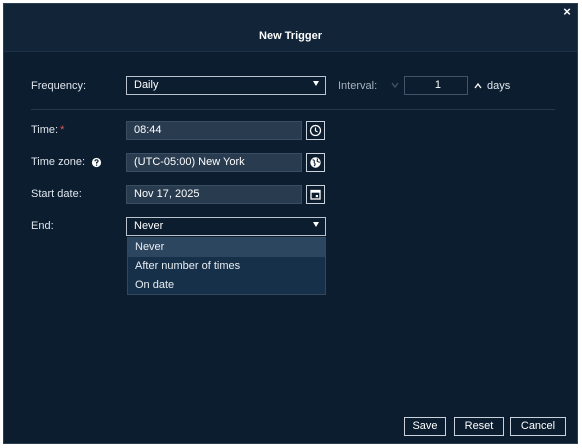 This screenshot has width=582, height=448. What do you see at coordinates (214, 130) in the screenshot?
I see `time-input: 08:44` at bounding box center [214, 130].